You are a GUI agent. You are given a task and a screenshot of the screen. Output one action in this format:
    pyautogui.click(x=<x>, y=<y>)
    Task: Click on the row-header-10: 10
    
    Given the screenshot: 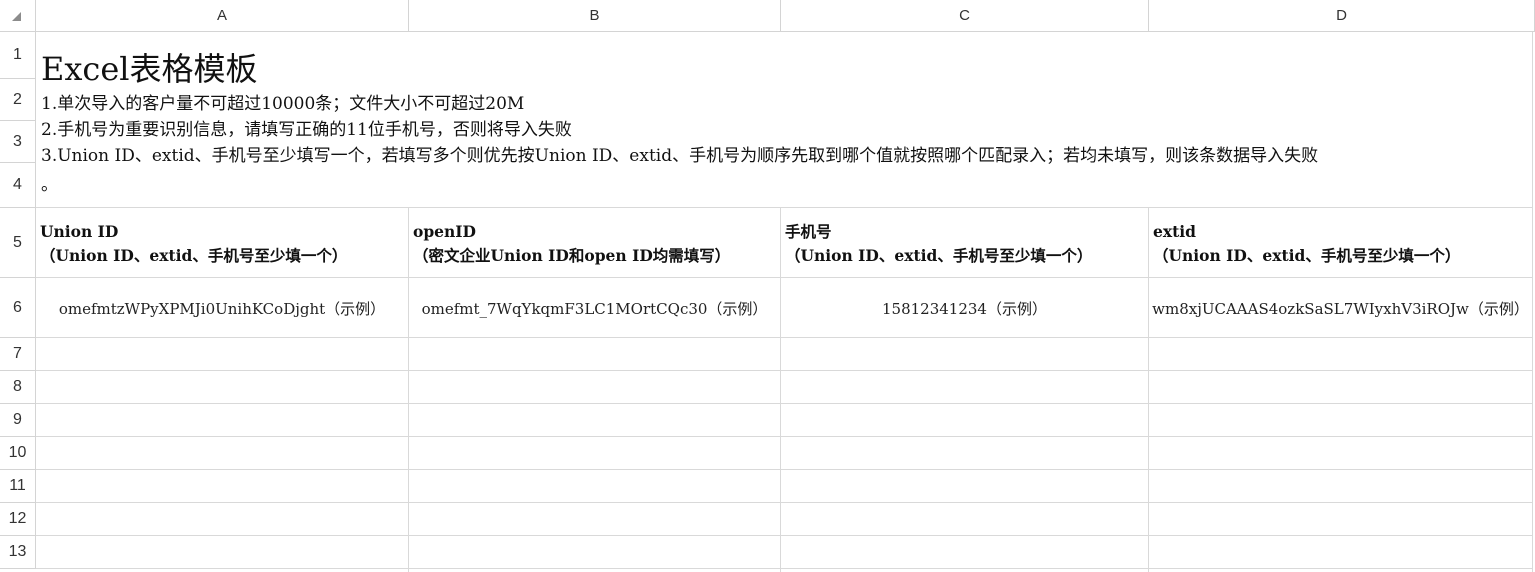 What is the action you would take?
    pyautogui.click(x=18, y=453)
    